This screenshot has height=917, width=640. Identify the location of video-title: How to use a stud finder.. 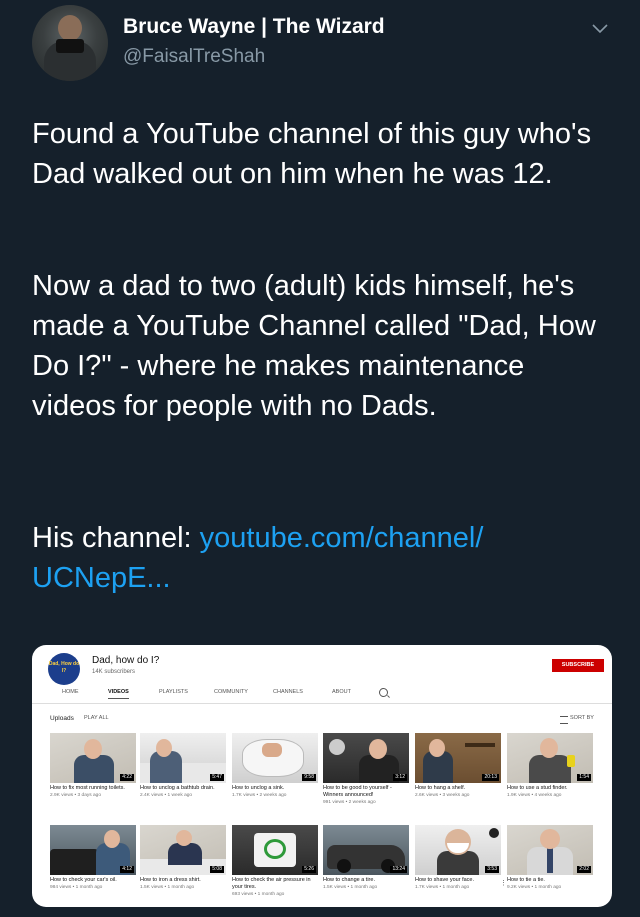
(537, 788).